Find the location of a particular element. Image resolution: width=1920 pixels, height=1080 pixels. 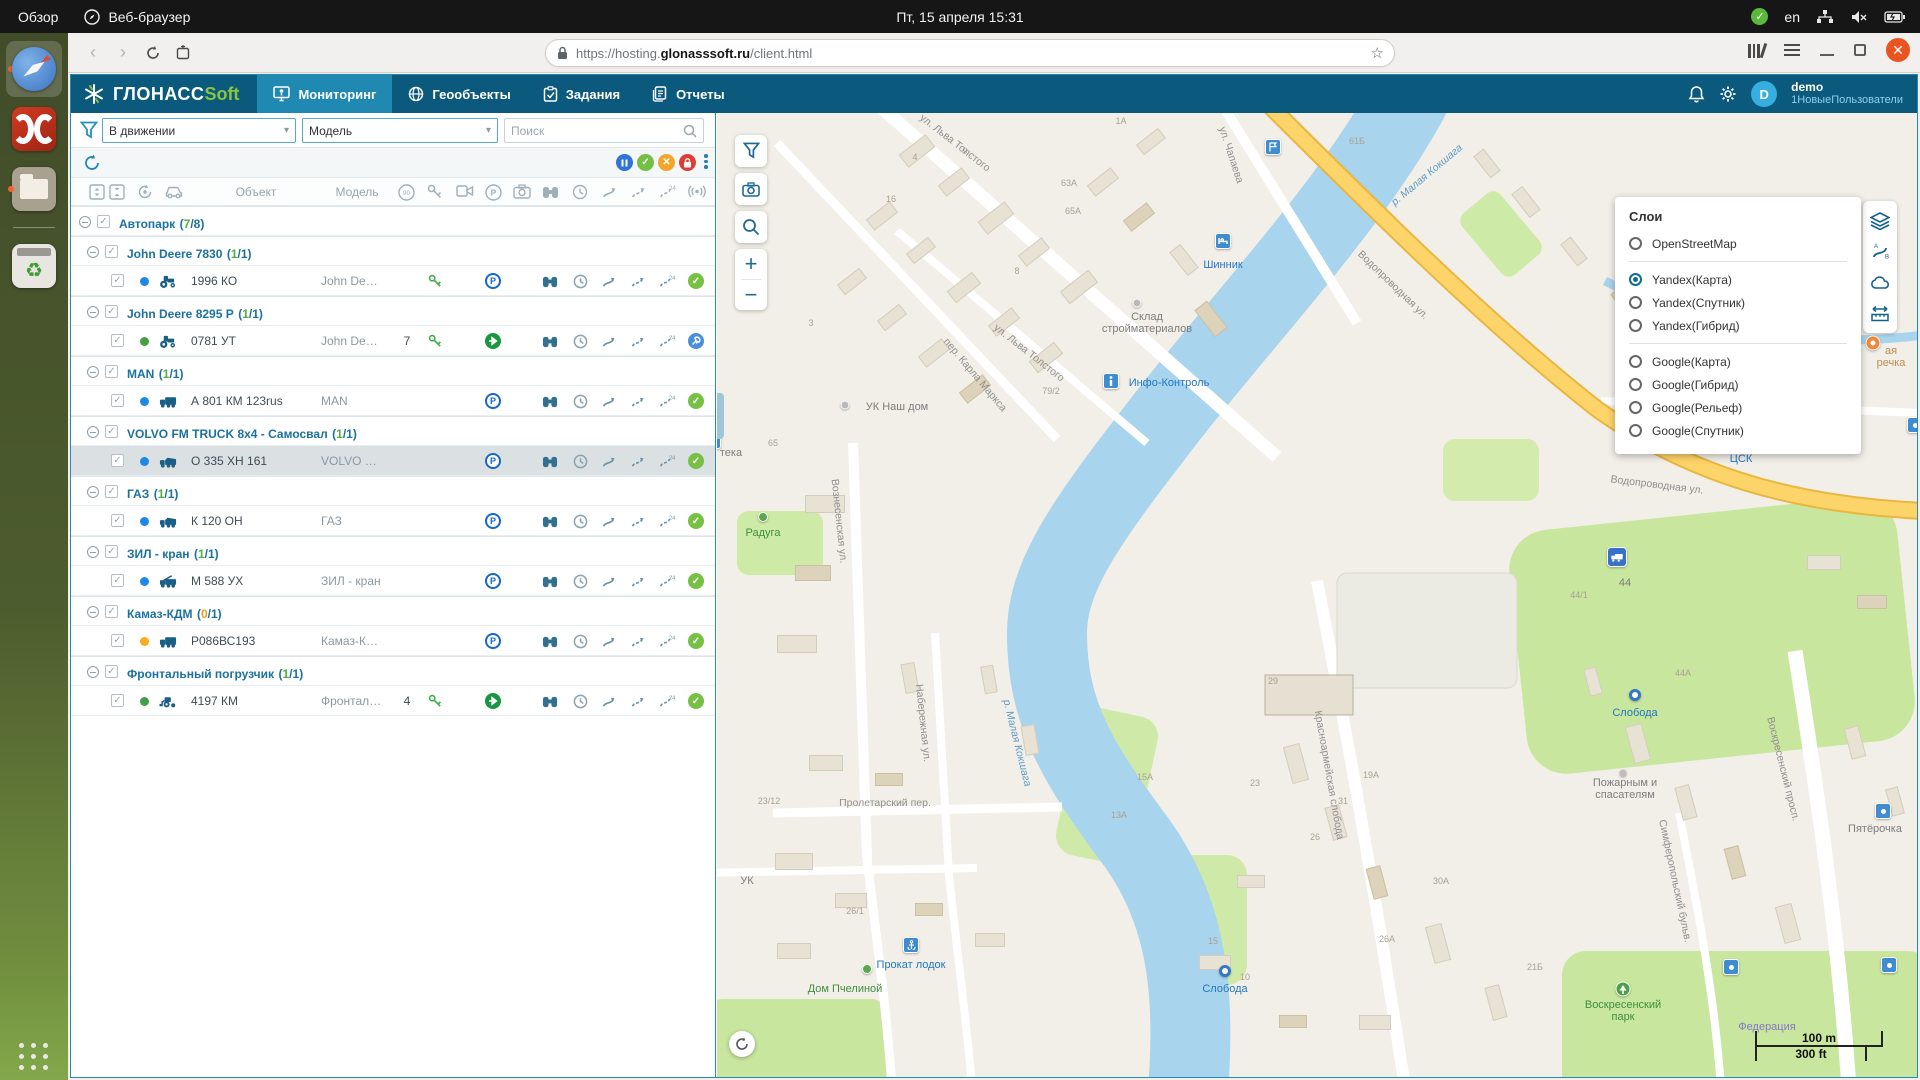

layer-option: Yandex(Гибрид) is located at coordinates (1738, 325).